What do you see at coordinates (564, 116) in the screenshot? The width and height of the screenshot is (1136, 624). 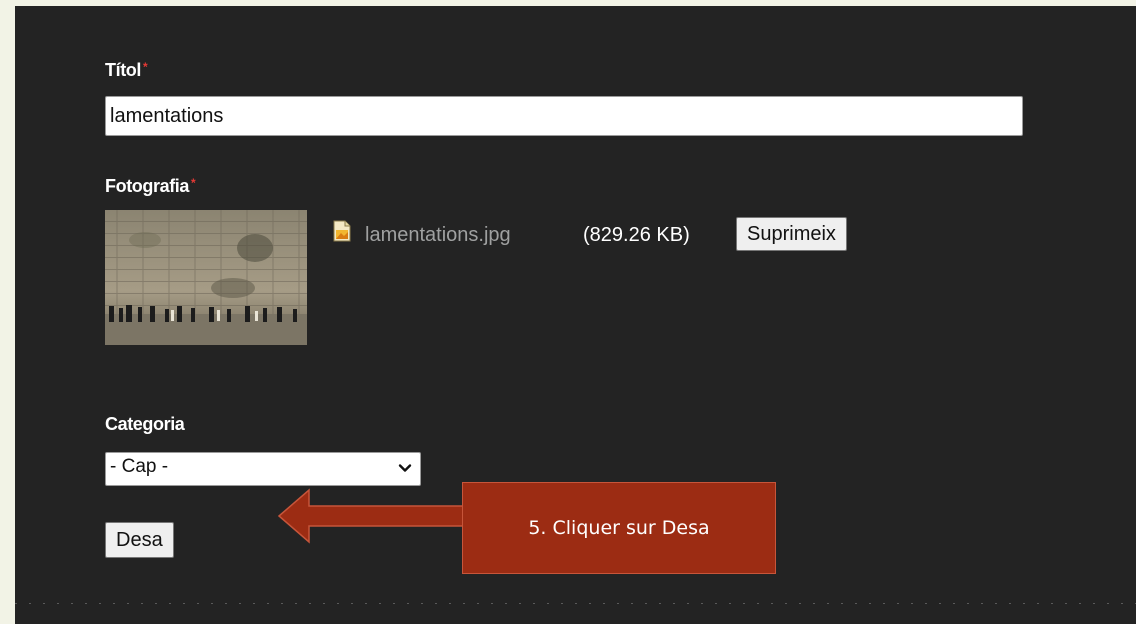 I see `title-input` at bounding box center [564, 116].